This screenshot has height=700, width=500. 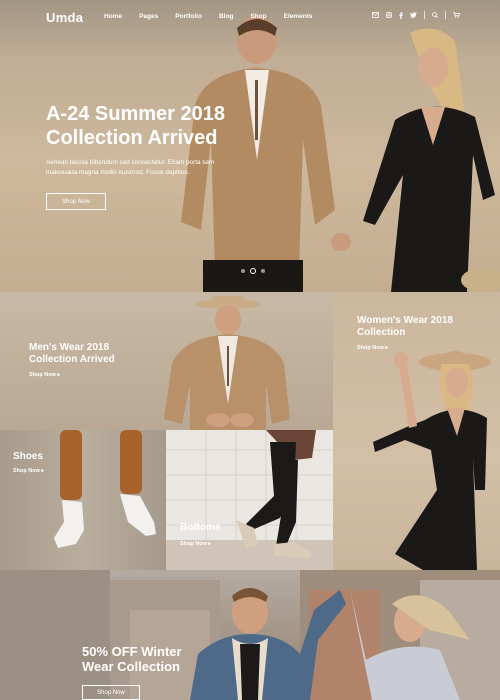 I want to click on bottoms-tile-title: Bottoms, so click(x=200, y=527).